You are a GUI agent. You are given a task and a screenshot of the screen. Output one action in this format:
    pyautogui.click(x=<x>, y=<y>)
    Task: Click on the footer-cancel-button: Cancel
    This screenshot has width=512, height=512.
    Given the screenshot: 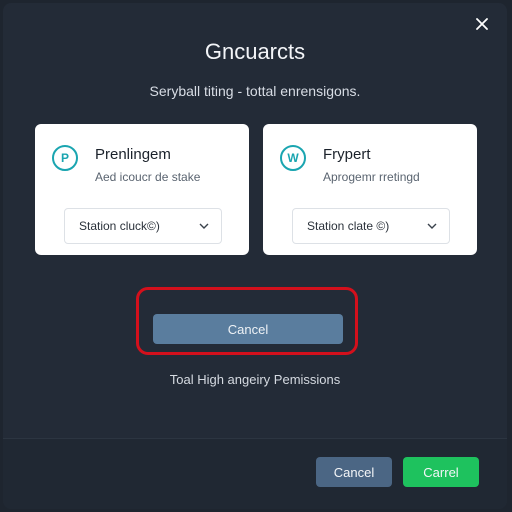 What is the action you would take?
    pyautogui.click(x=354, y=472)
    